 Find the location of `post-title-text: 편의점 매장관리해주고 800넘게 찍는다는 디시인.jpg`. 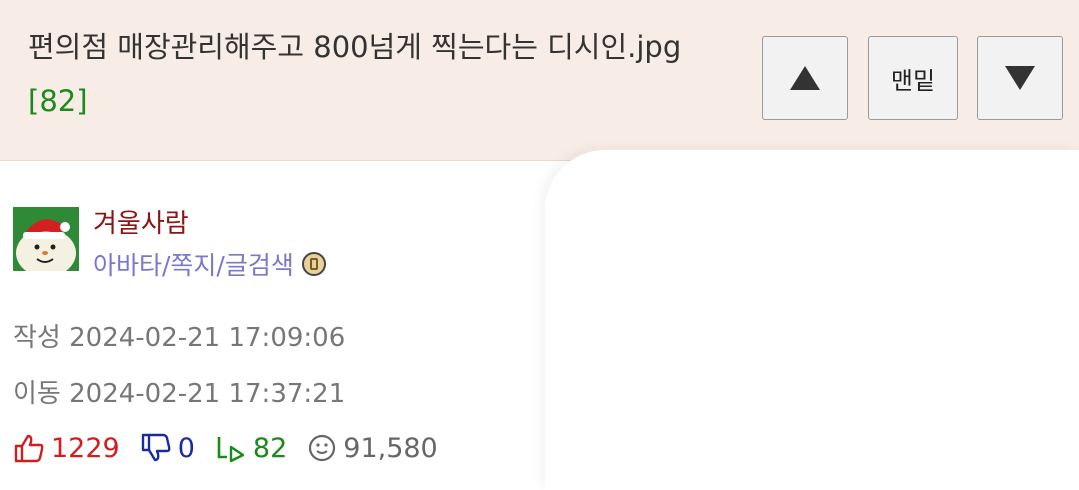

post-title-text: 편의점 매장관리해주고 800넘게 찍는다는 디시인.jpg is located at coordinates (355, 47).